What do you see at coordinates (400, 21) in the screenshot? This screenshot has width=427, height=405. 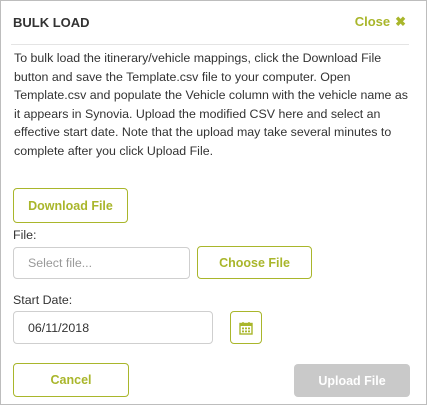 I see `close-x-icon: ✖` at bounding box center [400, 21].